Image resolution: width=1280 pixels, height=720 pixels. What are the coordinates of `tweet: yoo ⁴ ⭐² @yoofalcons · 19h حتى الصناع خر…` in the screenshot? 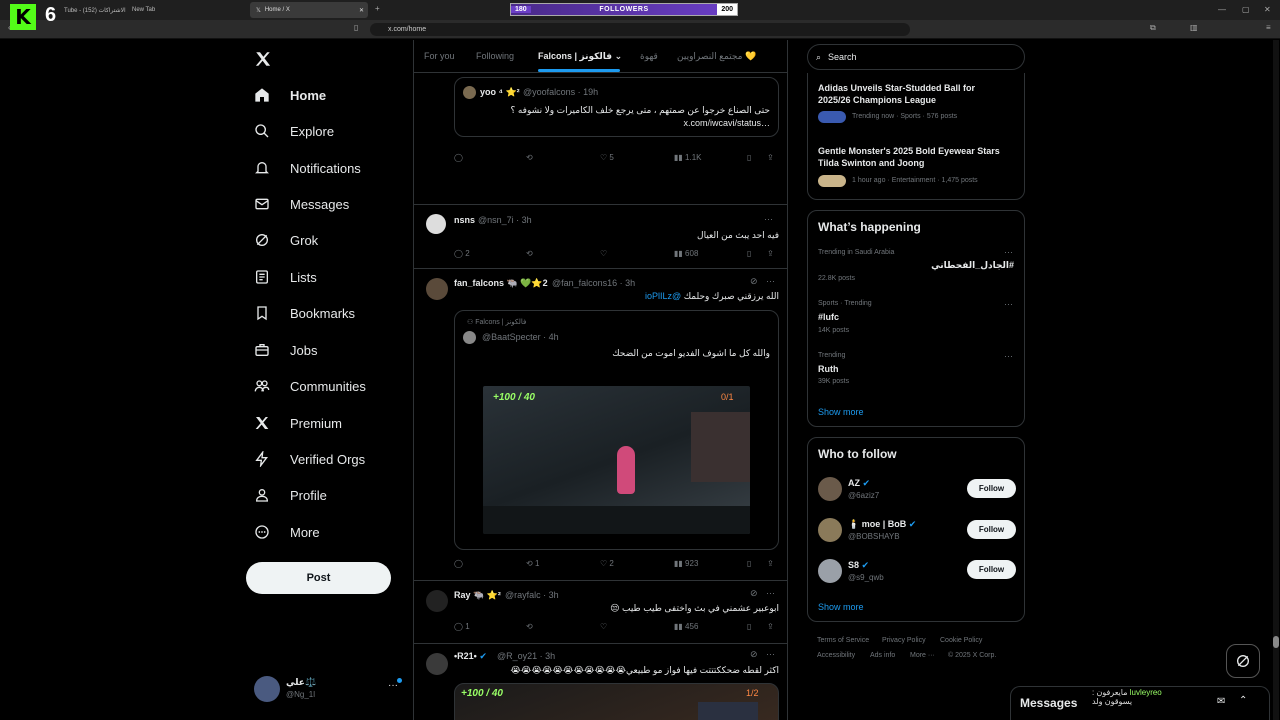 It's located at (600, 139).